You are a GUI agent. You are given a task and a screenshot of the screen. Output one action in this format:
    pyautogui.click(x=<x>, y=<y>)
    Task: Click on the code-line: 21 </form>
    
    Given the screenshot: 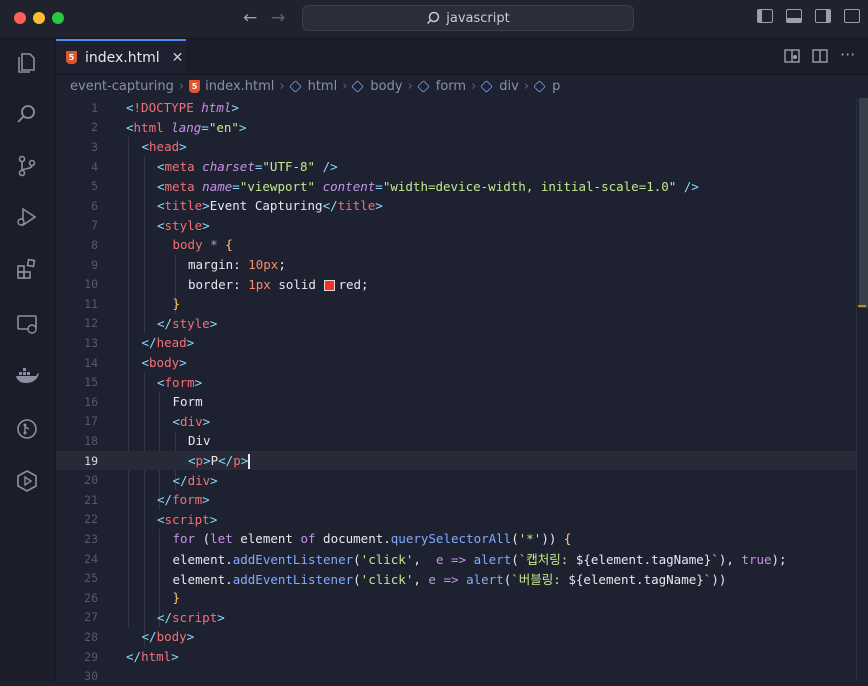 What is the action you would take?
    pyautogui.click(x=456, y=500)
    